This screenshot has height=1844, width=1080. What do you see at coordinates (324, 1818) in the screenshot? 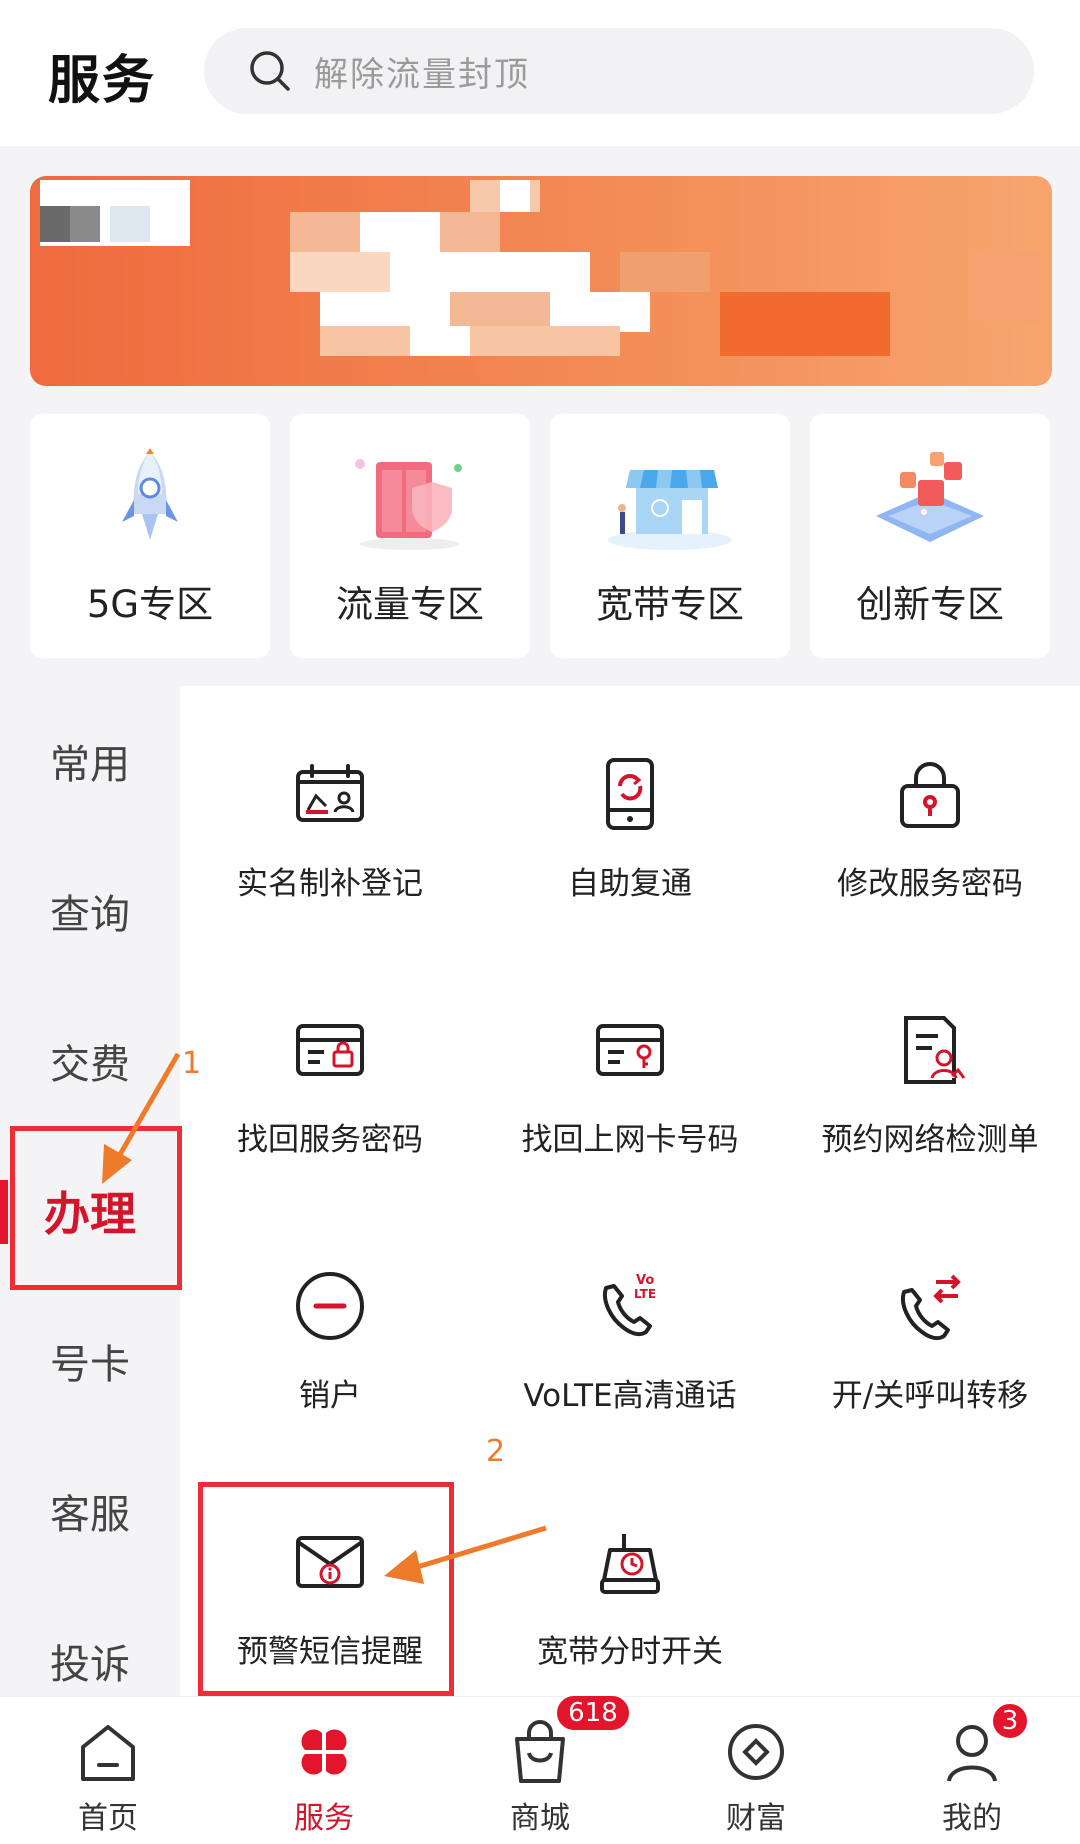
I see `nav-label: 服务` at bounding box center [324, 1818].